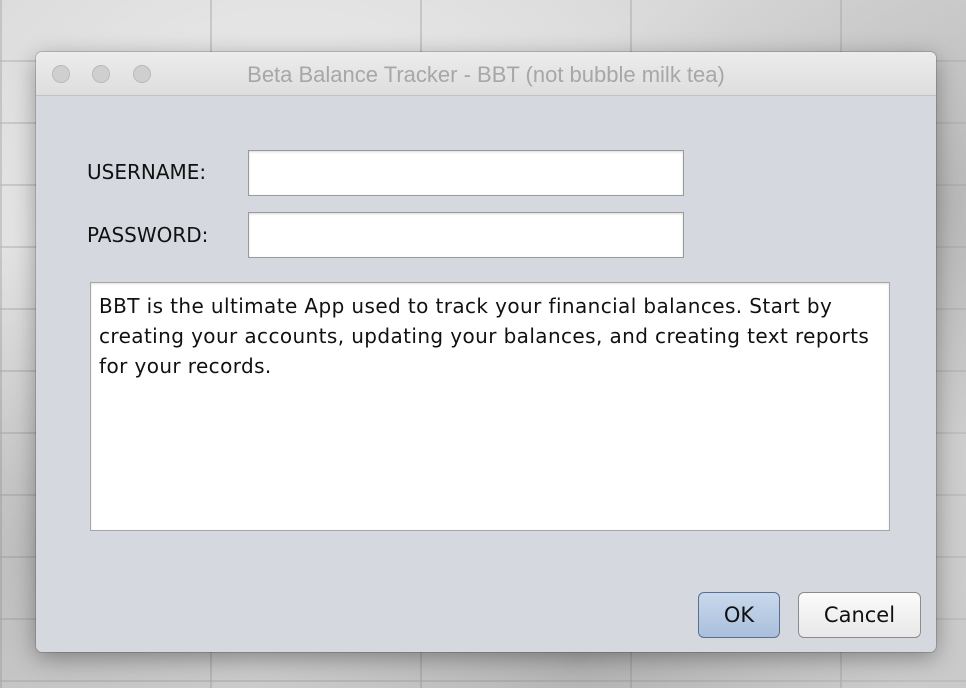  What do you see at coordinates (148, 235) in the screenshot?
I see `password-label: PASSWORD:` at bounding box center [148, 235].